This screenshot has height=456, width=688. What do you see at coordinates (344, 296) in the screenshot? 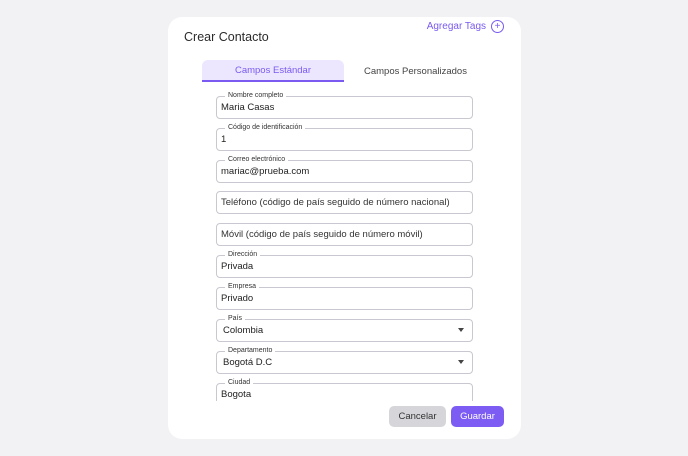
I see `company-field: Empresa Privado` at bounding box center [344, 296].